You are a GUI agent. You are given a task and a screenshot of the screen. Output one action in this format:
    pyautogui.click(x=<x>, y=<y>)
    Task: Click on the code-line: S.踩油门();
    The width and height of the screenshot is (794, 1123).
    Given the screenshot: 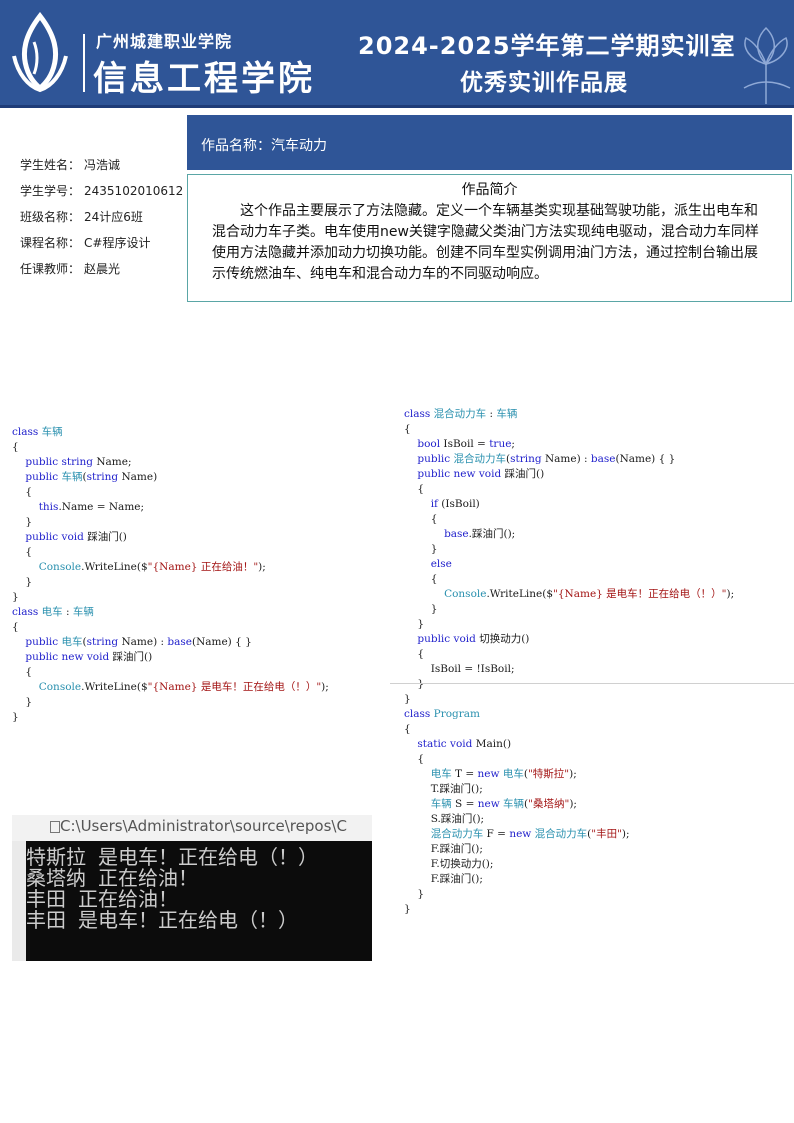 What is the action you would take?
    pyautogui.click(x=444, y=819)
    